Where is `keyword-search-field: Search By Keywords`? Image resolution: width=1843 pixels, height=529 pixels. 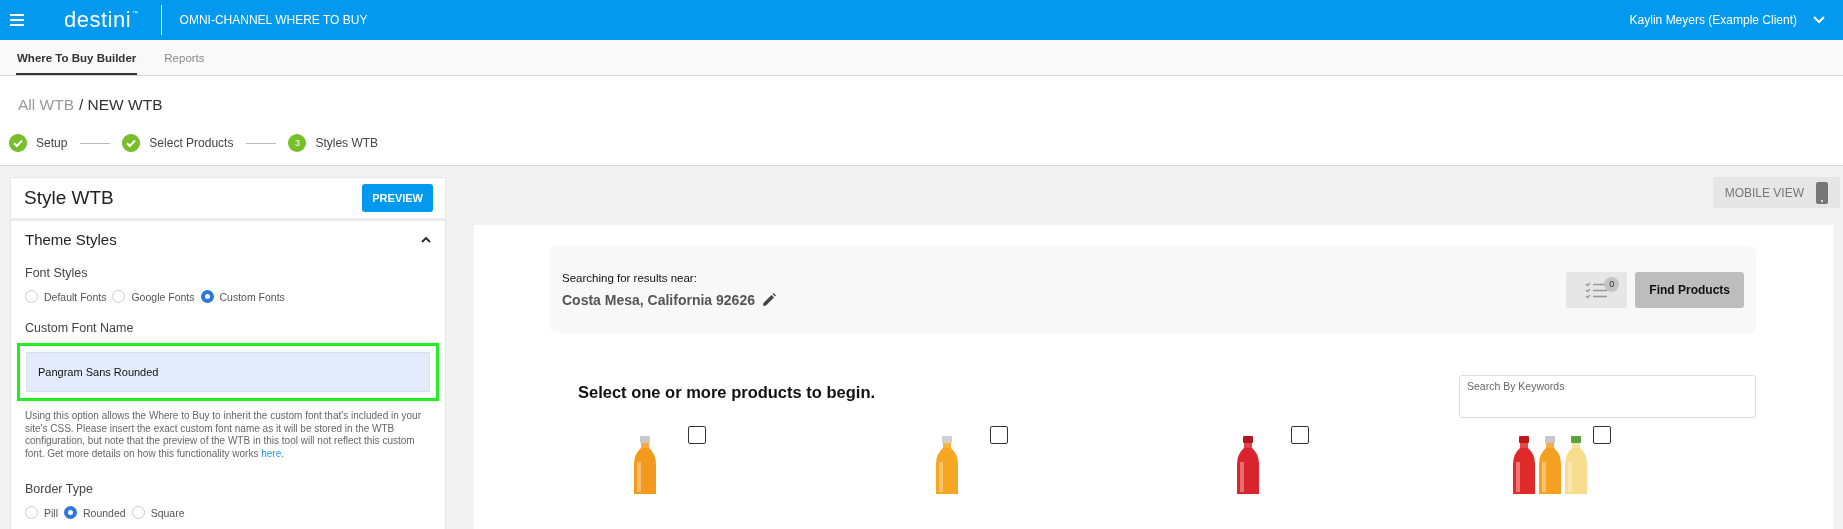
keyword-search-field: Search By Keywords is located at coordinates (1607, 396).